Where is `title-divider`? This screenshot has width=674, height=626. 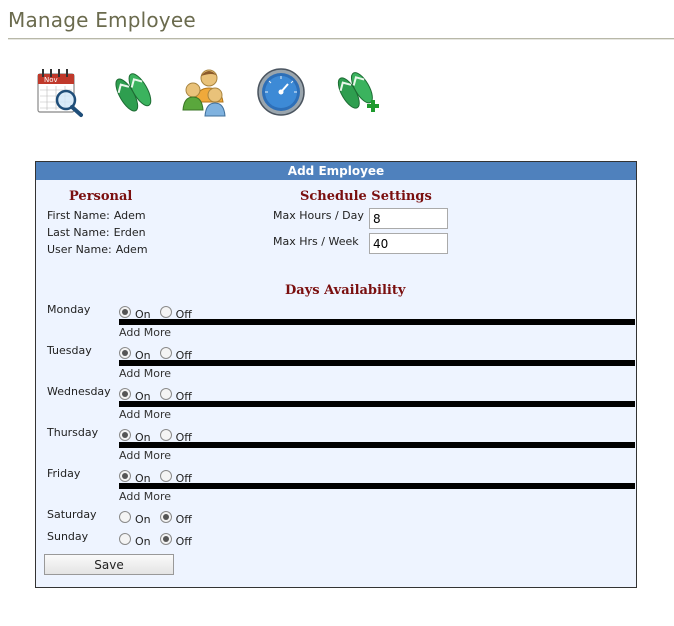
title-divider is located at coordinates (341, 39).